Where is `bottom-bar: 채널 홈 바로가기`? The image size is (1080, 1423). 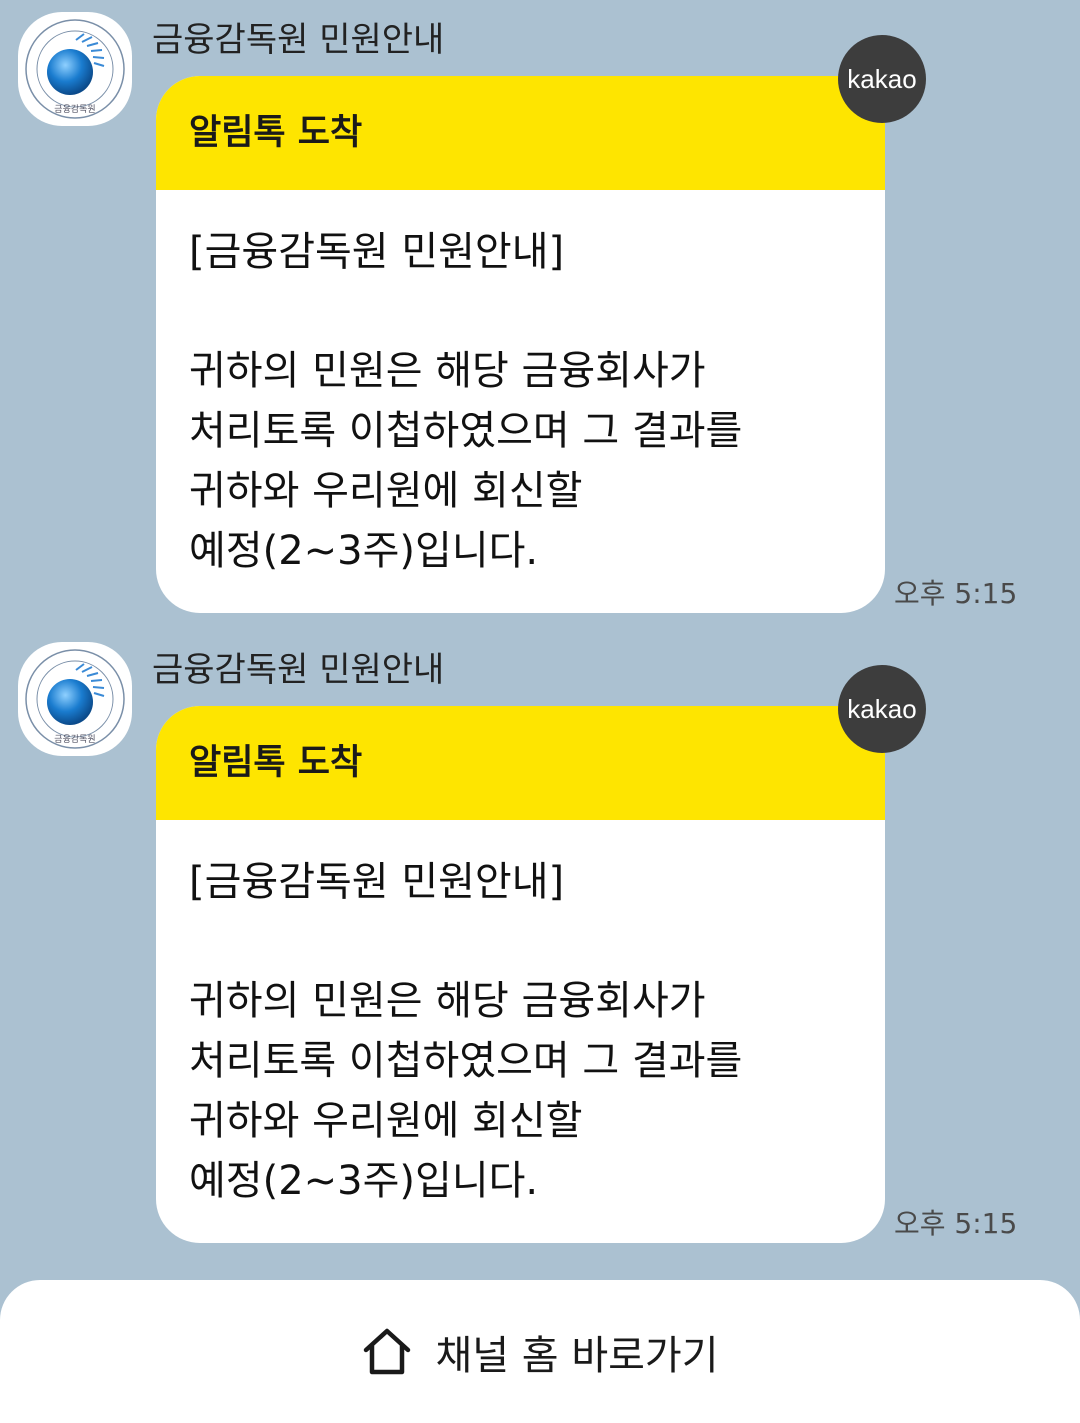
bottom-bar: 채널 홈 바로가기 is located at coordinates (540, 1351).